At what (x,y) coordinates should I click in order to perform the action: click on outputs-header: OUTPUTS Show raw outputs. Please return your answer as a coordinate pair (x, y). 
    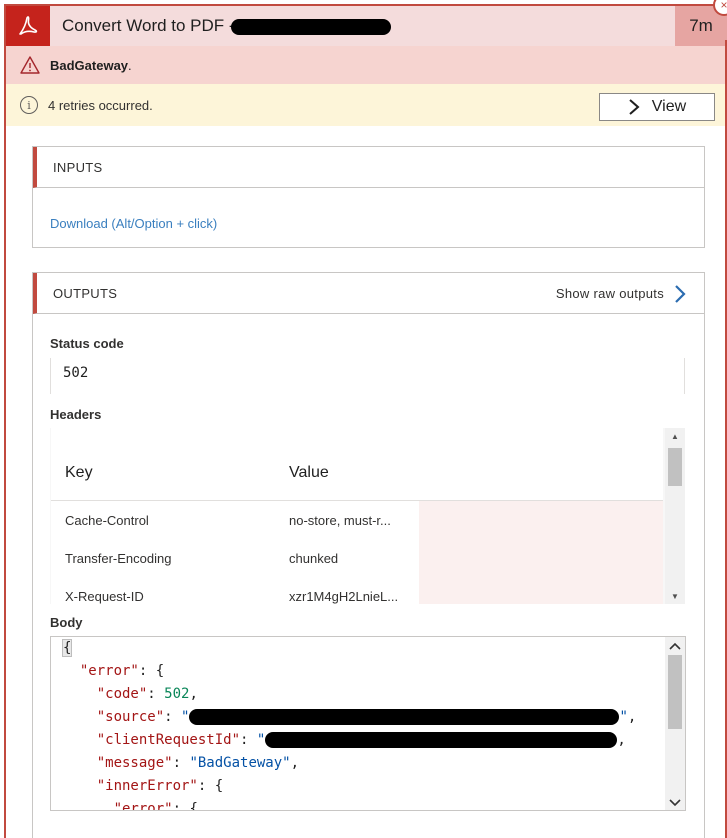
    Looking at the image, I should click on (368, 293).